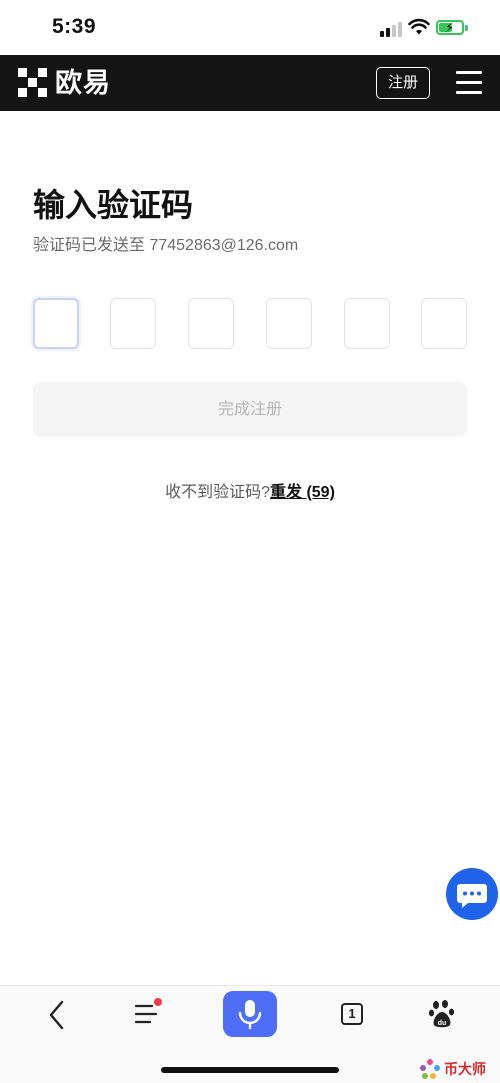 The width and height of the screenshot is (500, 1083). I want to click on hamburger-icon, so click(469, 83).